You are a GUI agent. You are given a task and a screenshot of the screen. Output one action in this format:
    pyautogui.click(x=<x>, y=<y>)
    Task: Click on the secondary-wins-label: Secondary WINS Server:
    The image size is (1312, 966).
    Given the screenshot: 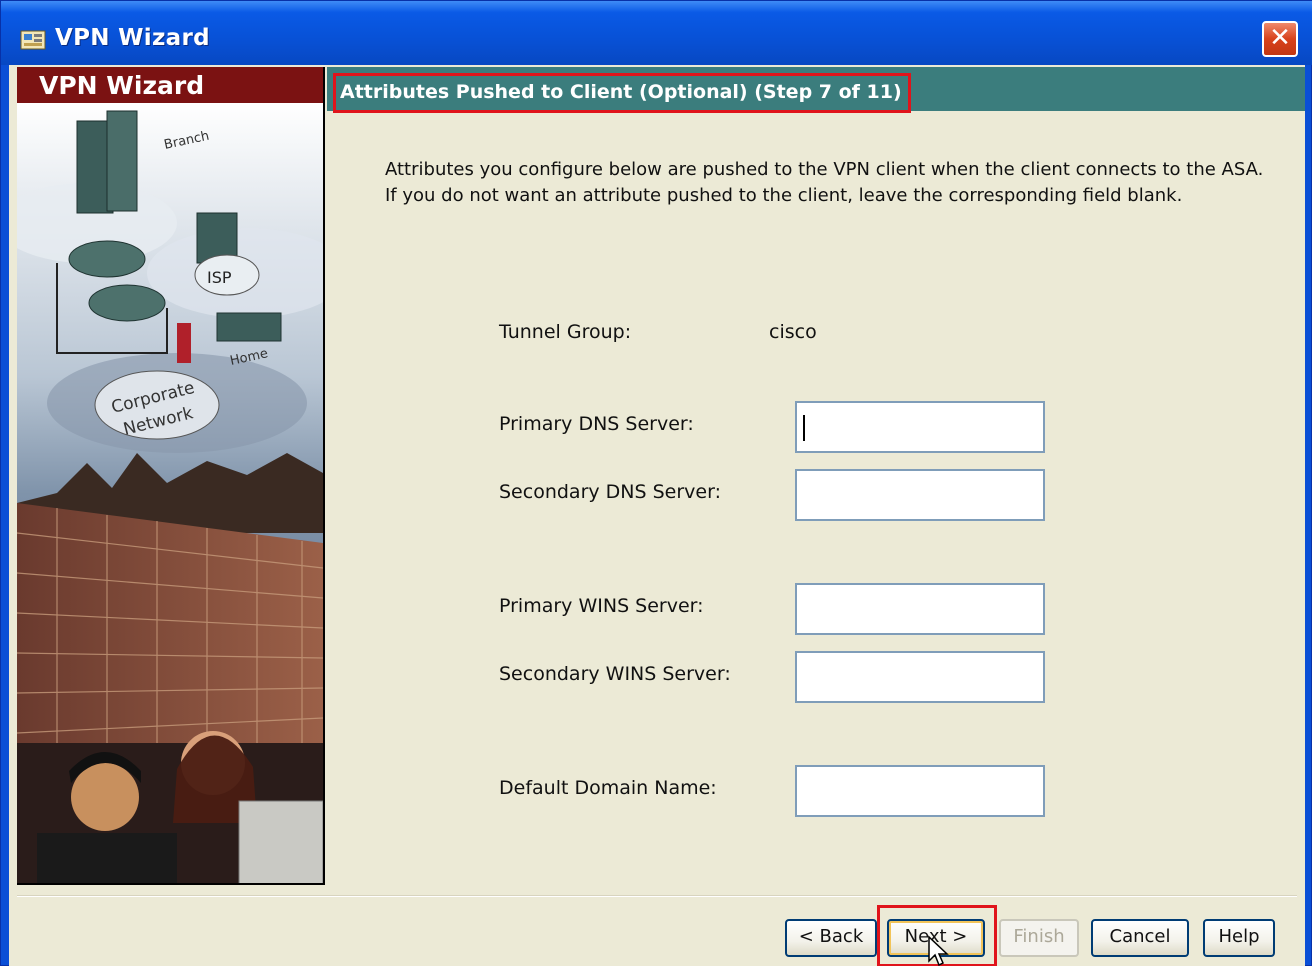 What is the action you would take?
    pyautogui.click(x=615, y=674)
    